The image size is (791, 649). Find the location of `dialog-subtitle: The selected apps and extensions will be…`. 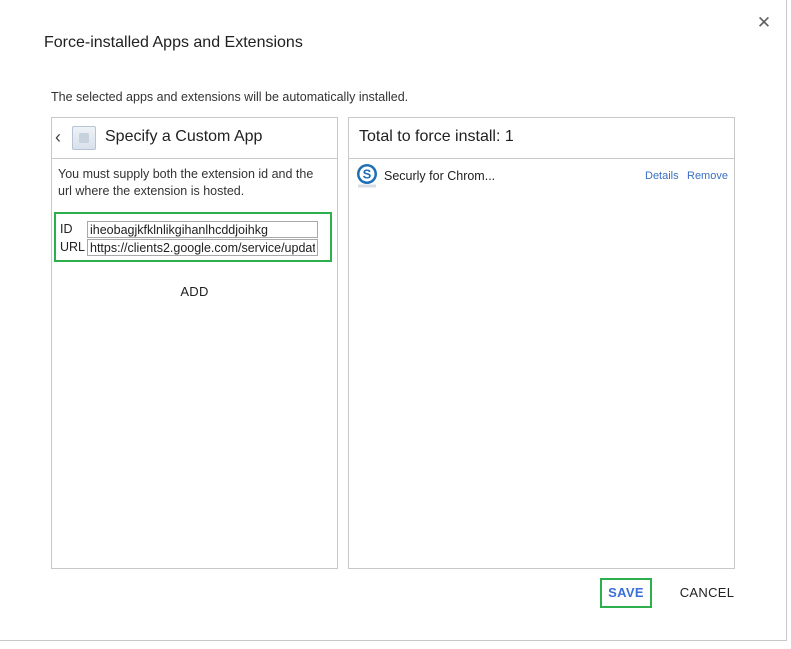

dialog-subtitle: The selected apps and extensions will be… is located at coordinates (230, 97).